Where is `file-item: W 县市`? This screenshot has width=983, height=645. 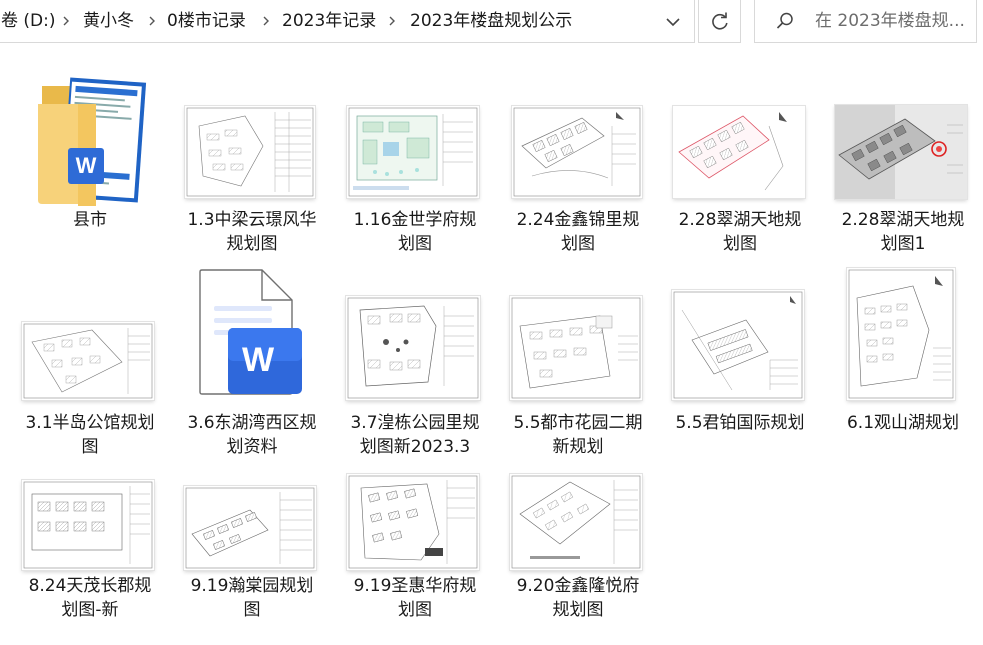 file-item: W 县市 is located at coordinates (88, 158).